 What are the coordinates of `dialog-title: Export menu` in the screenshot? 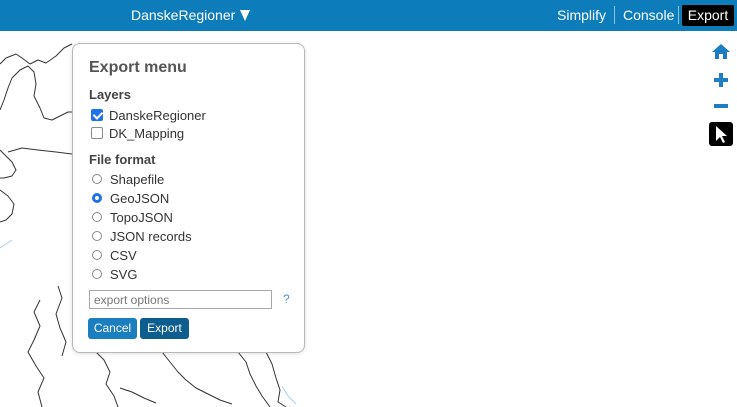 It's located at (138, 67).